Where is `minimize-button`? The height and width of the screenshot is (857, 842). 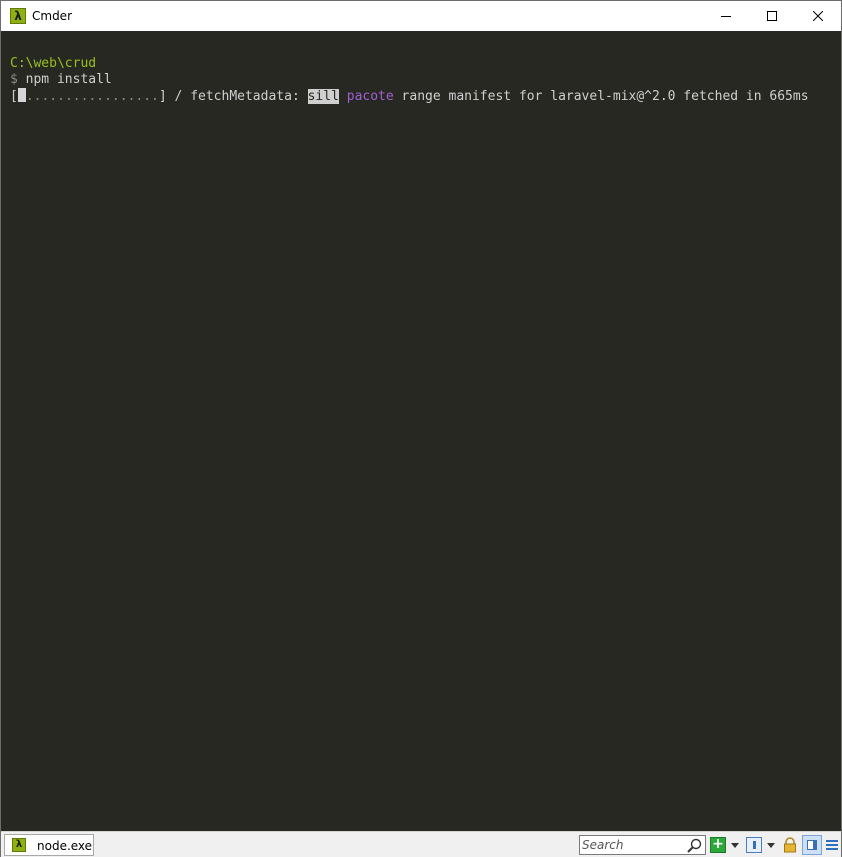
minimize-button is located at coordinates (726, 16).